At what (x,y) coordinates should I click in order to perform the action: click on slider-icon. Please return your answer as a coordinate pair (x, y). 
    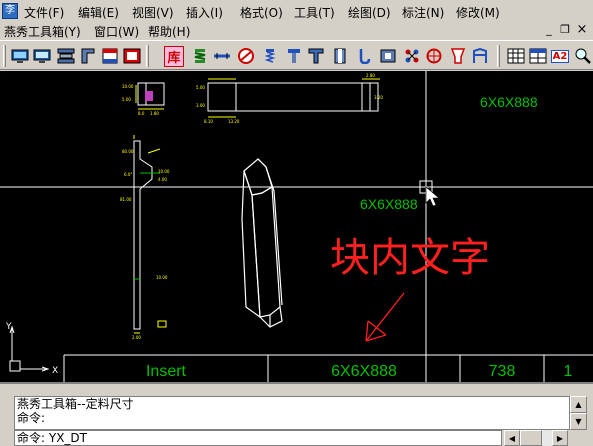
    Looking at the image, I should click on (88, 56).